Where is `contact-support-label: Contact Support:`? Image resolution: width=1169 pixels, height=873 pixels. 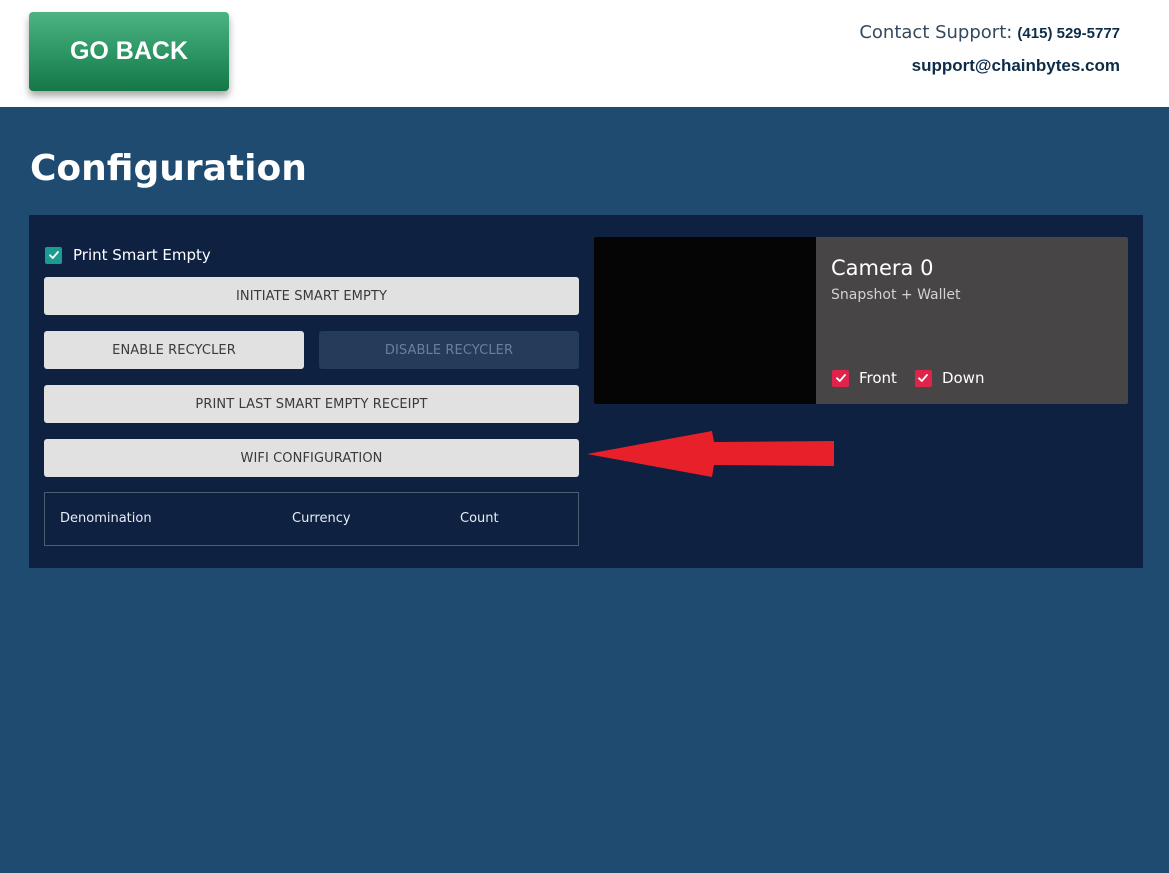
contact-support-label: Contact Support: is located at coordinates (936, 32).